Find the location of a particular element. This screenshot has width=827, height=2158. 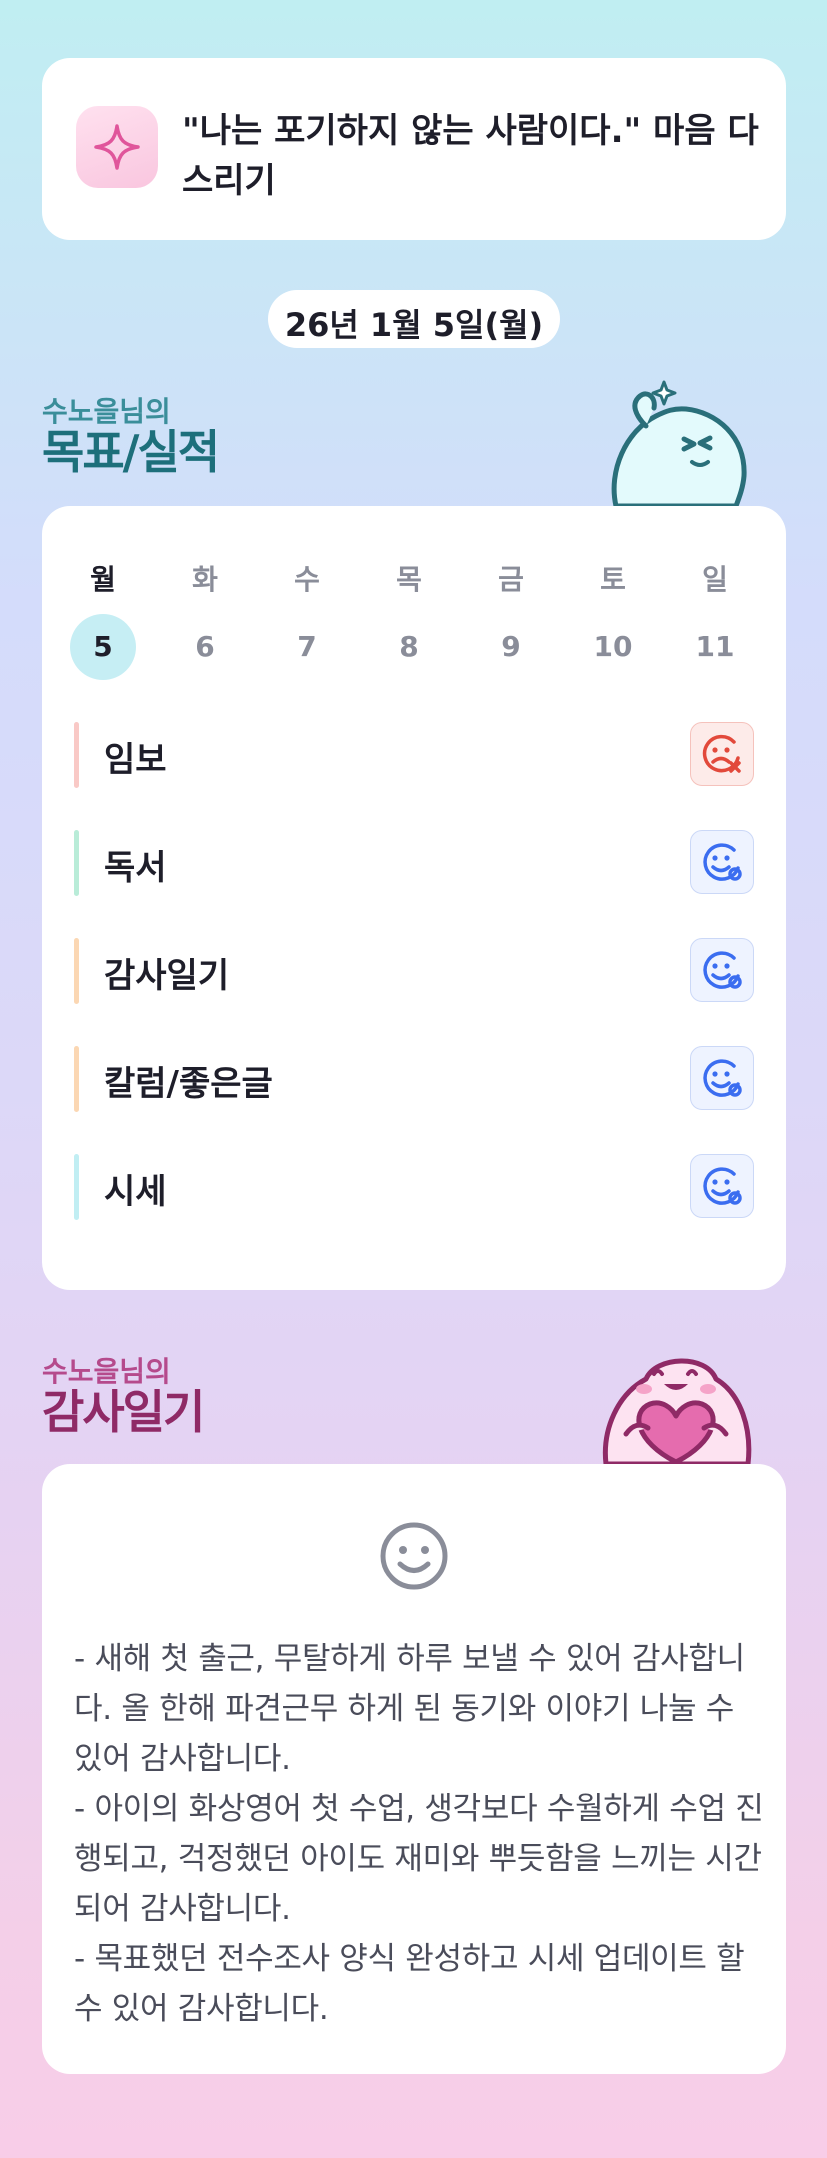

sad-face-x-icon is located at coordinates (722, 754).